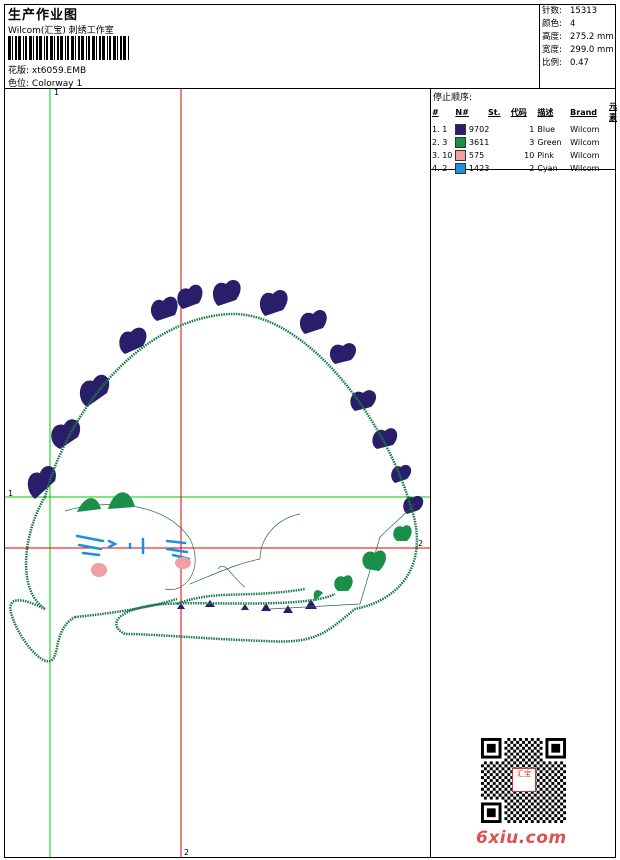  What do you see at coordinates (524, 112) in the screenshot?
I see `legend-header-row: # N# St. 代码 描述 Brand 元素` at bounding box center [524, 112].